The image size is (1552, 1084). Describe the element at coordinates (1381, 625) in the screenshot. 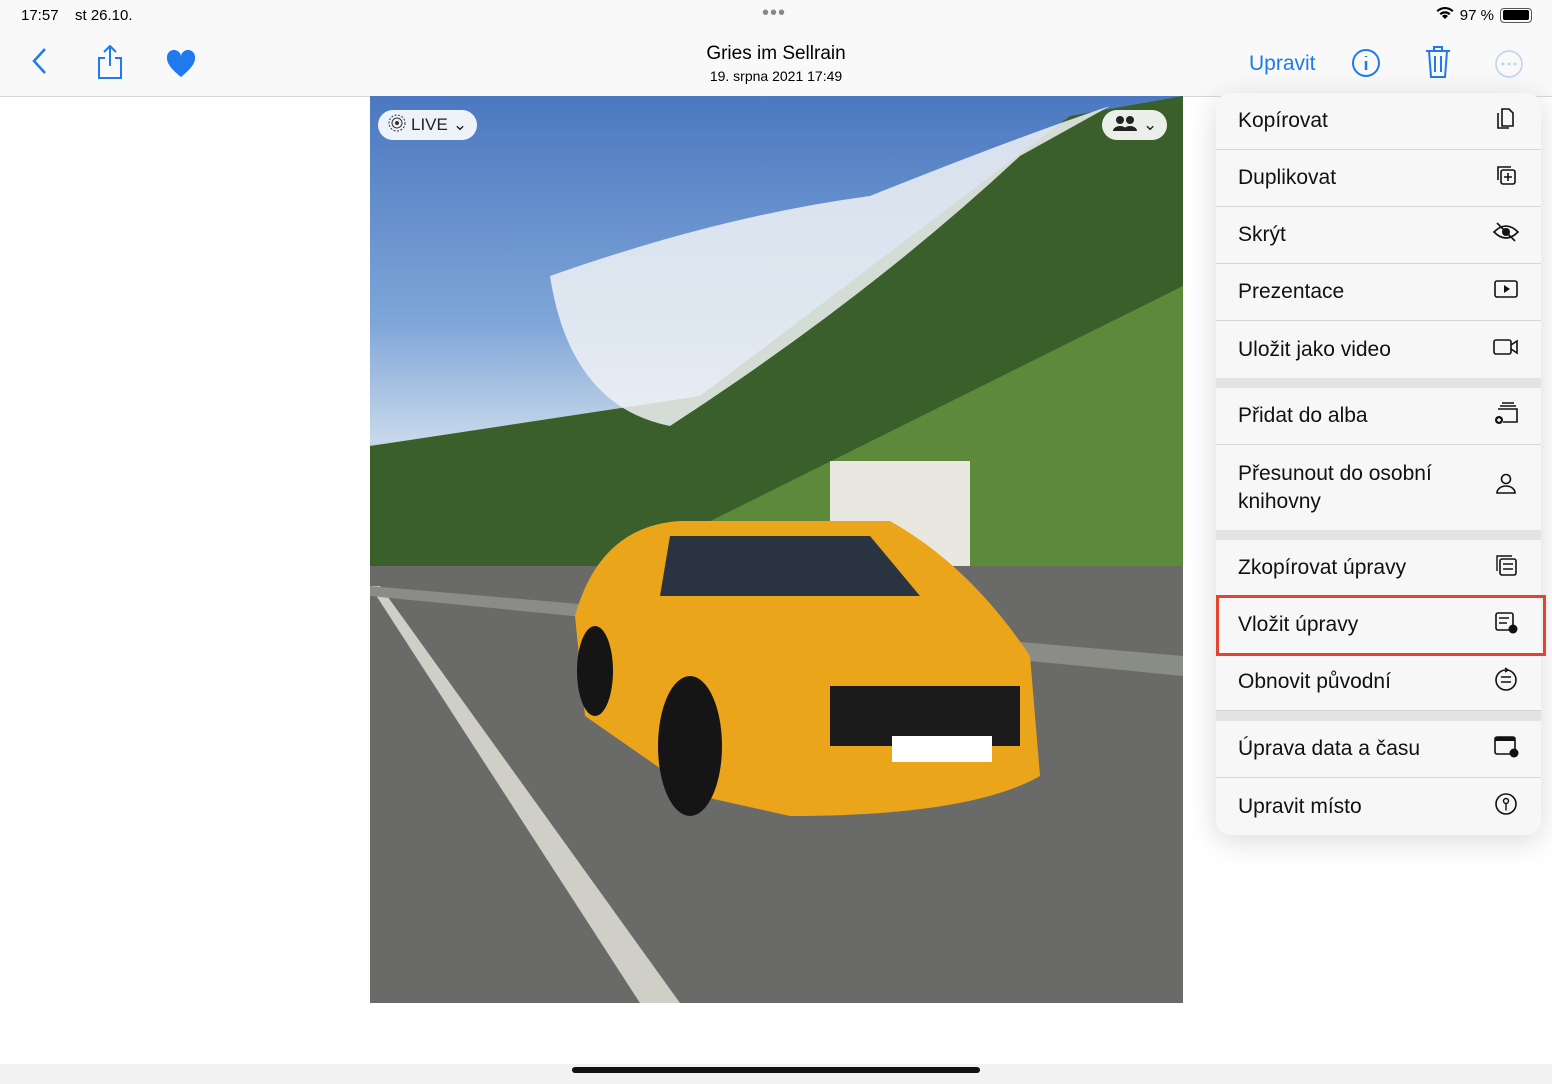

I see `highlight-box` at that location.